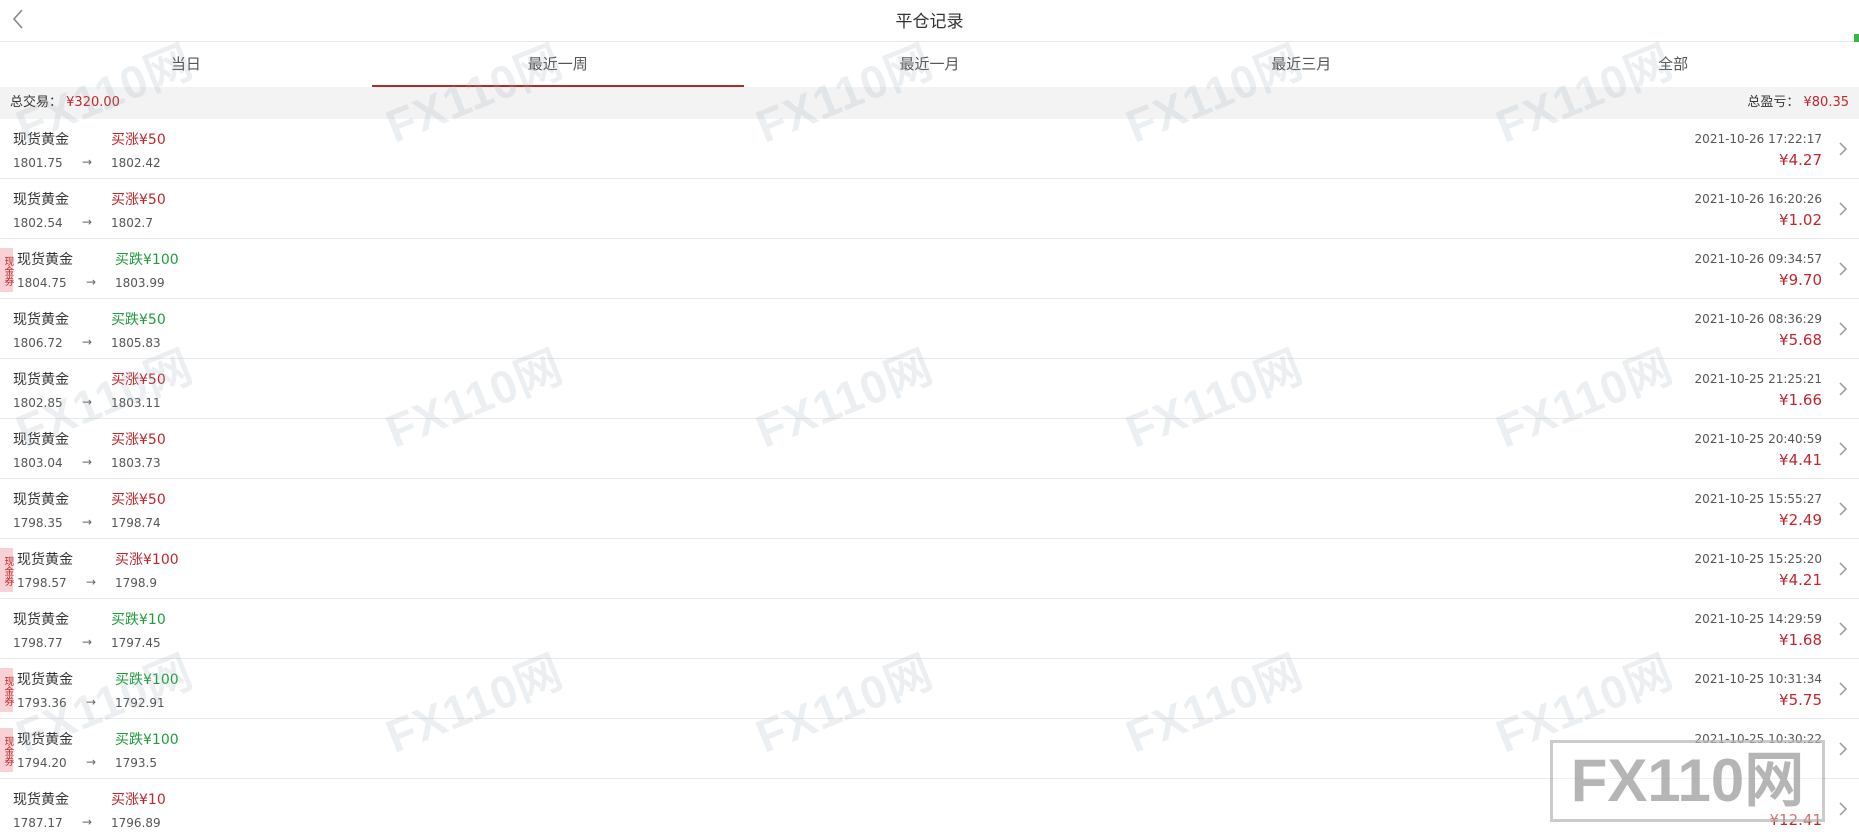 The width and height of the screenshot is (1859, 838). What do you see at coordinates (140, 283) in the screenshot?
I see `close-price: 1803.99` at bounding box center [140, 283].